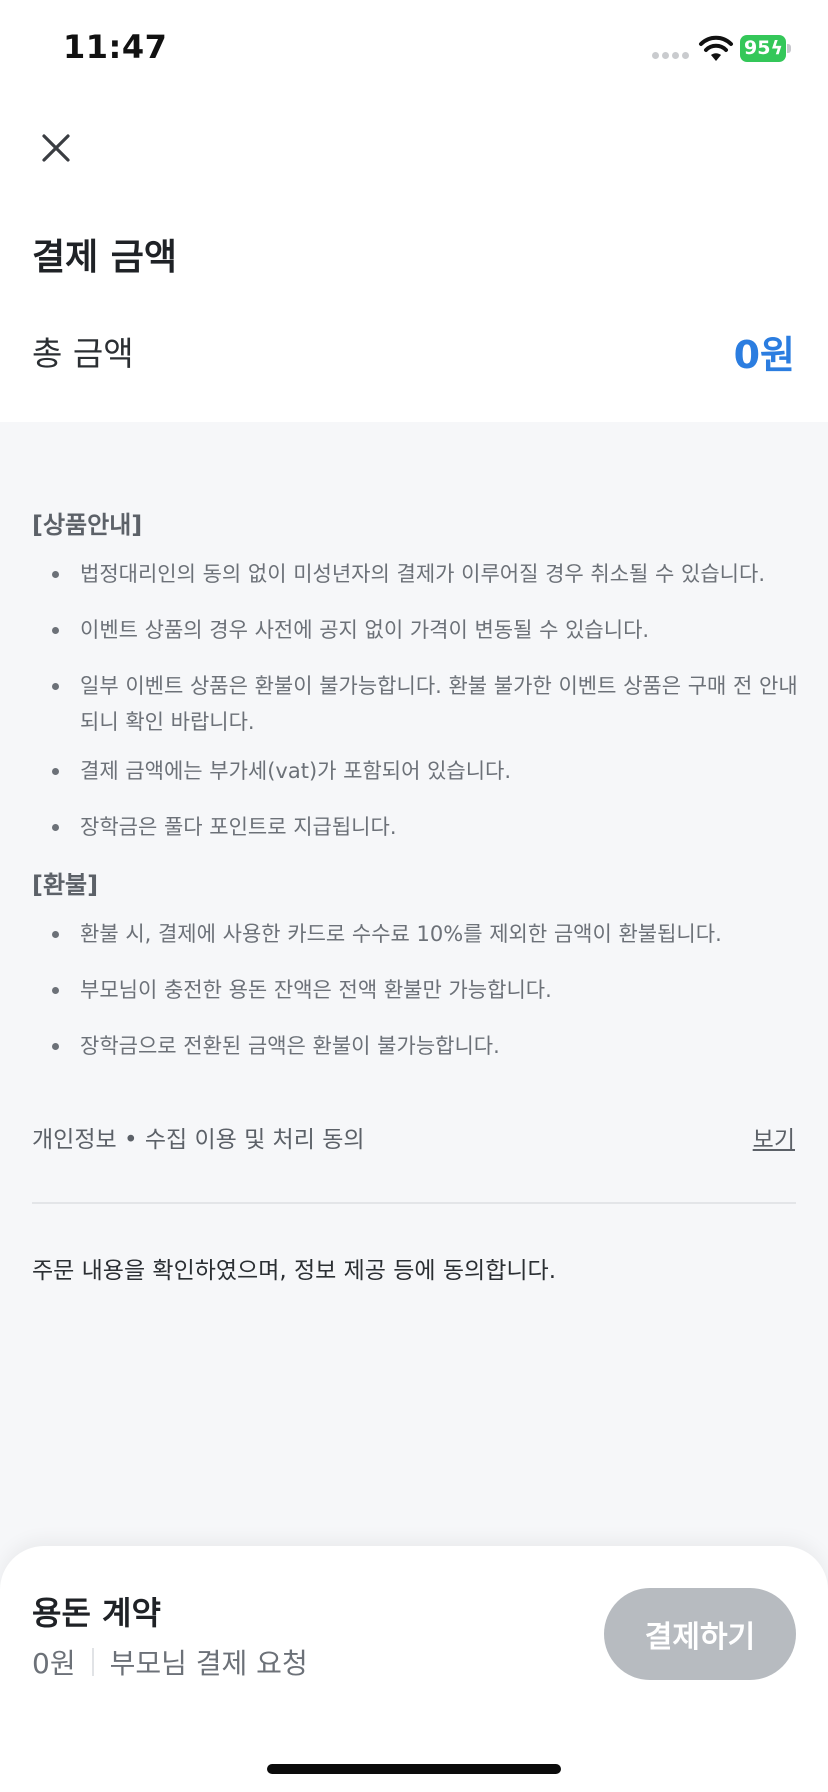  What do you see at coordinates (414, 1769) in the screenshot?
I see `home-indicator` at bounding box center [414, 1769].